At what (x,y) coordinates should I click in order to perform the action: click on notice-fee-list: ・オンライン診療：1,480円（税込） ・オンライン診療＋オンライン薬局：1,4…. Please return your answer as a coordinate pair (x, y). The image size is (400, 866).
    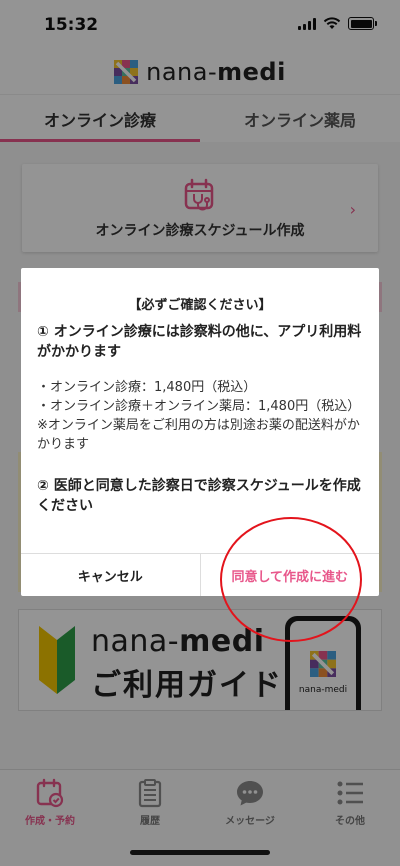
    Looking at the image, I should click on (202, 416).